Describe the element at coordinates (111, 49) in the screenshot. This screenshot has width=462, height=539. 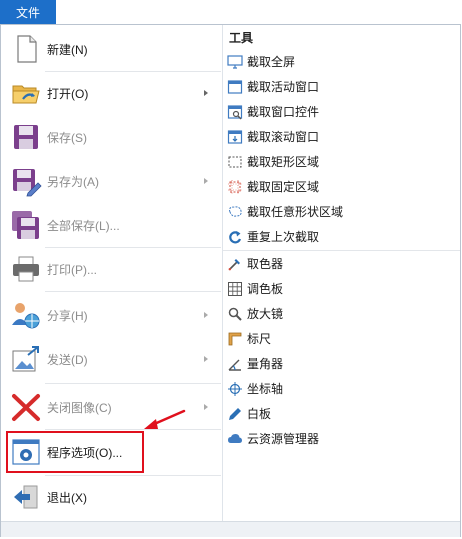
I see `new-item: 新建(N)` at that location.